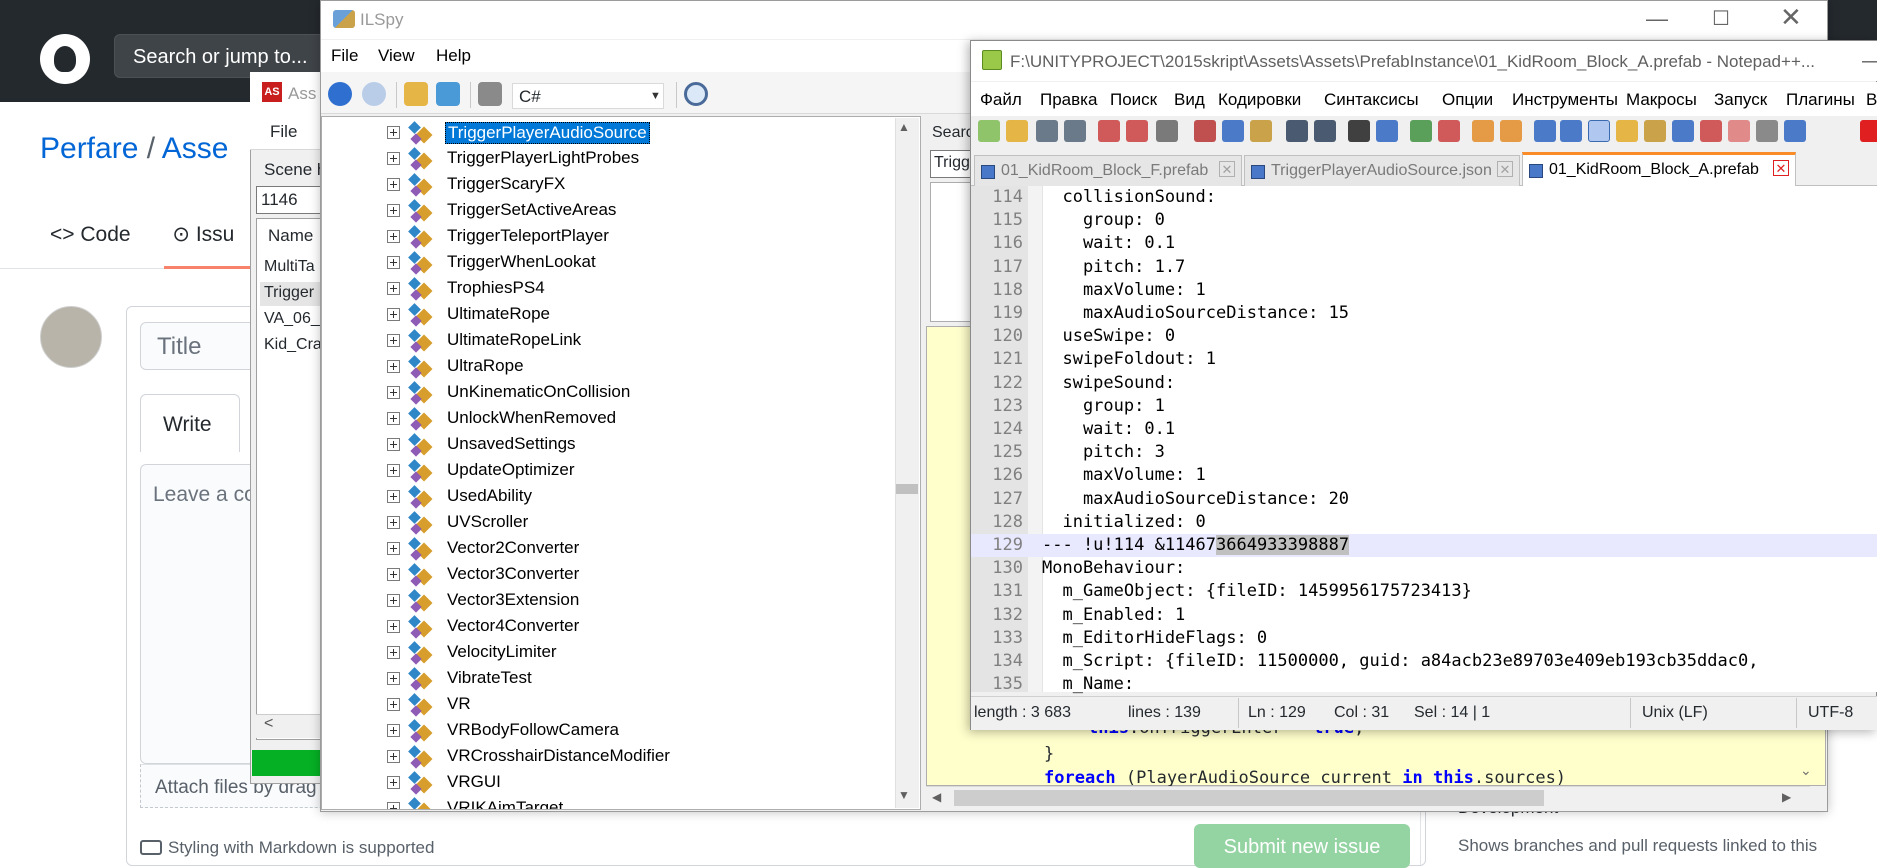 The image size is (1877, 868). I want to click on code-line: 123 group: 1, so click(1424, 406).